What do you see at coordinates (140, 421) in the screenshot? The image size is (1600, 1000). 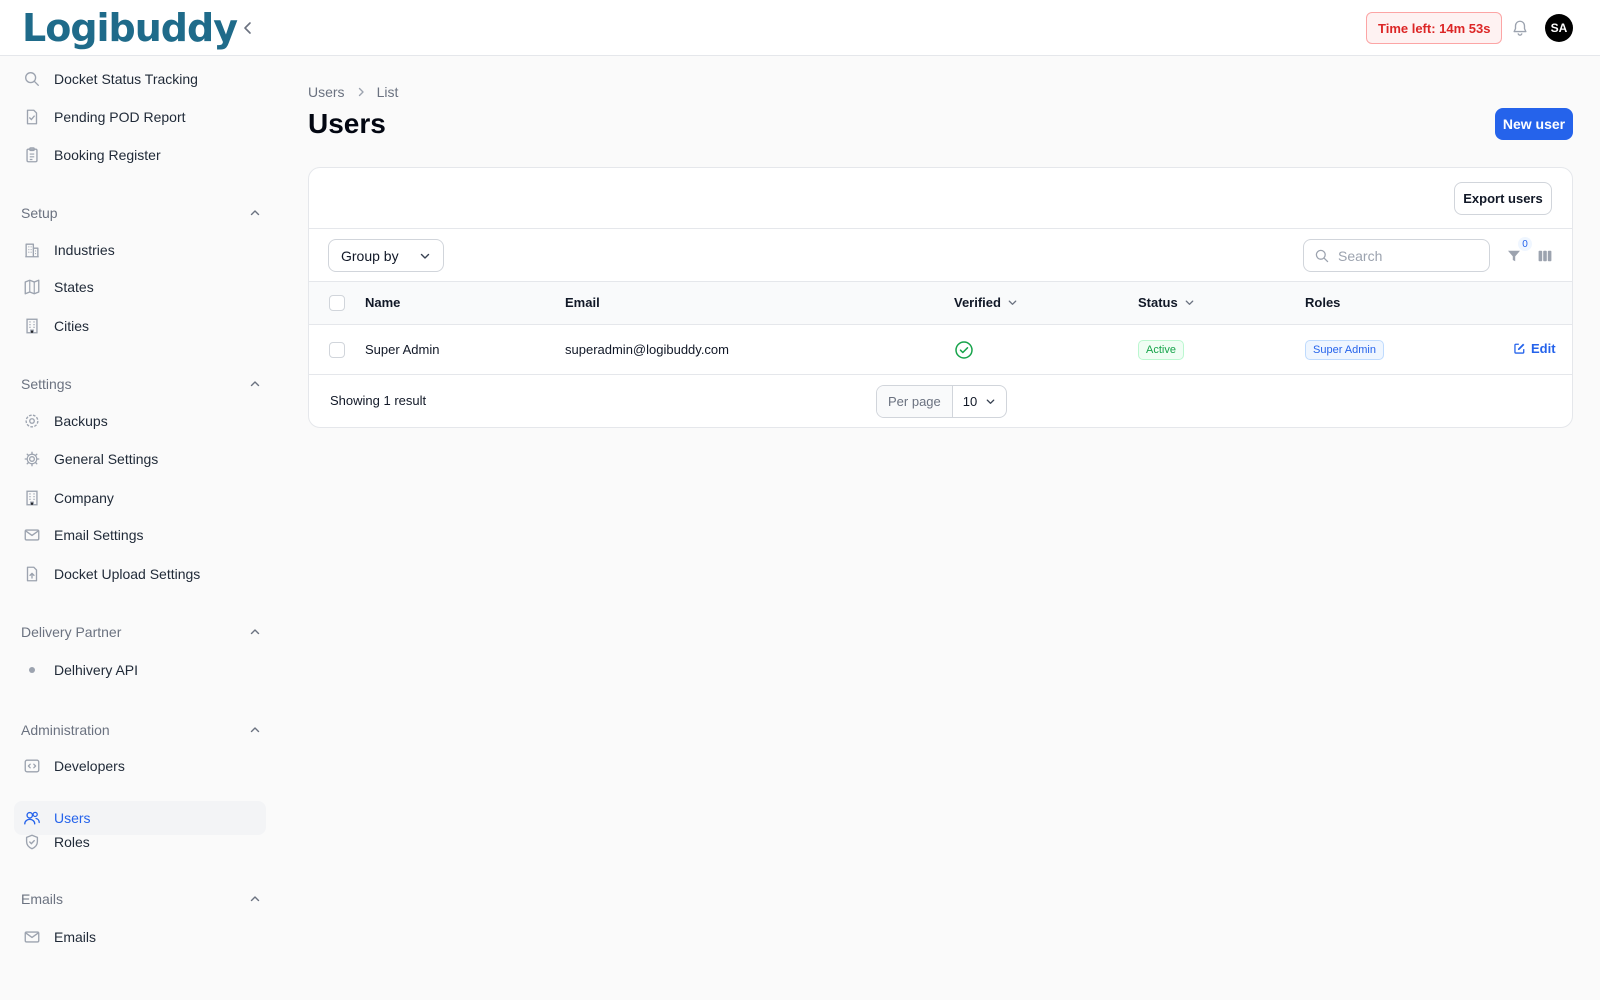 I see `sidebar-item-backups: Backups` at bounding box center [140, 421].